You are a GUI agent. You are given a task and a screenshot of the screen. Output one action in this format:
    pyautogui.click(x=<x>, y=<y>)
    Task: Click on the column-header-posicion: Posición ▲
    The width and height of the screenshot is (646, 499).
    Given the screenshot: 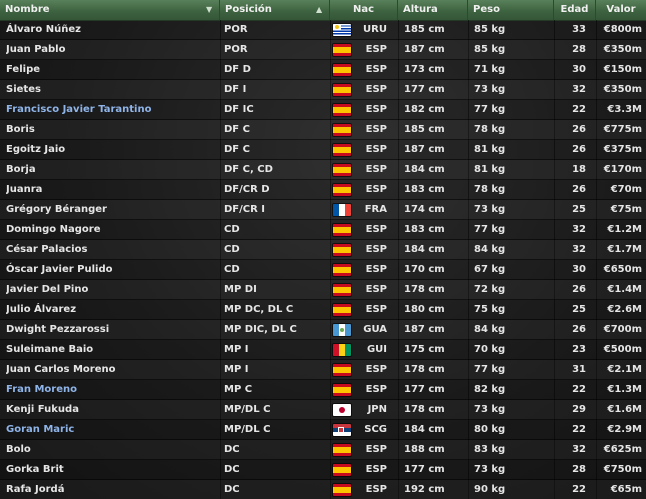 What is the action you would take?
    pyautogui.click(x=275, y=10)
    